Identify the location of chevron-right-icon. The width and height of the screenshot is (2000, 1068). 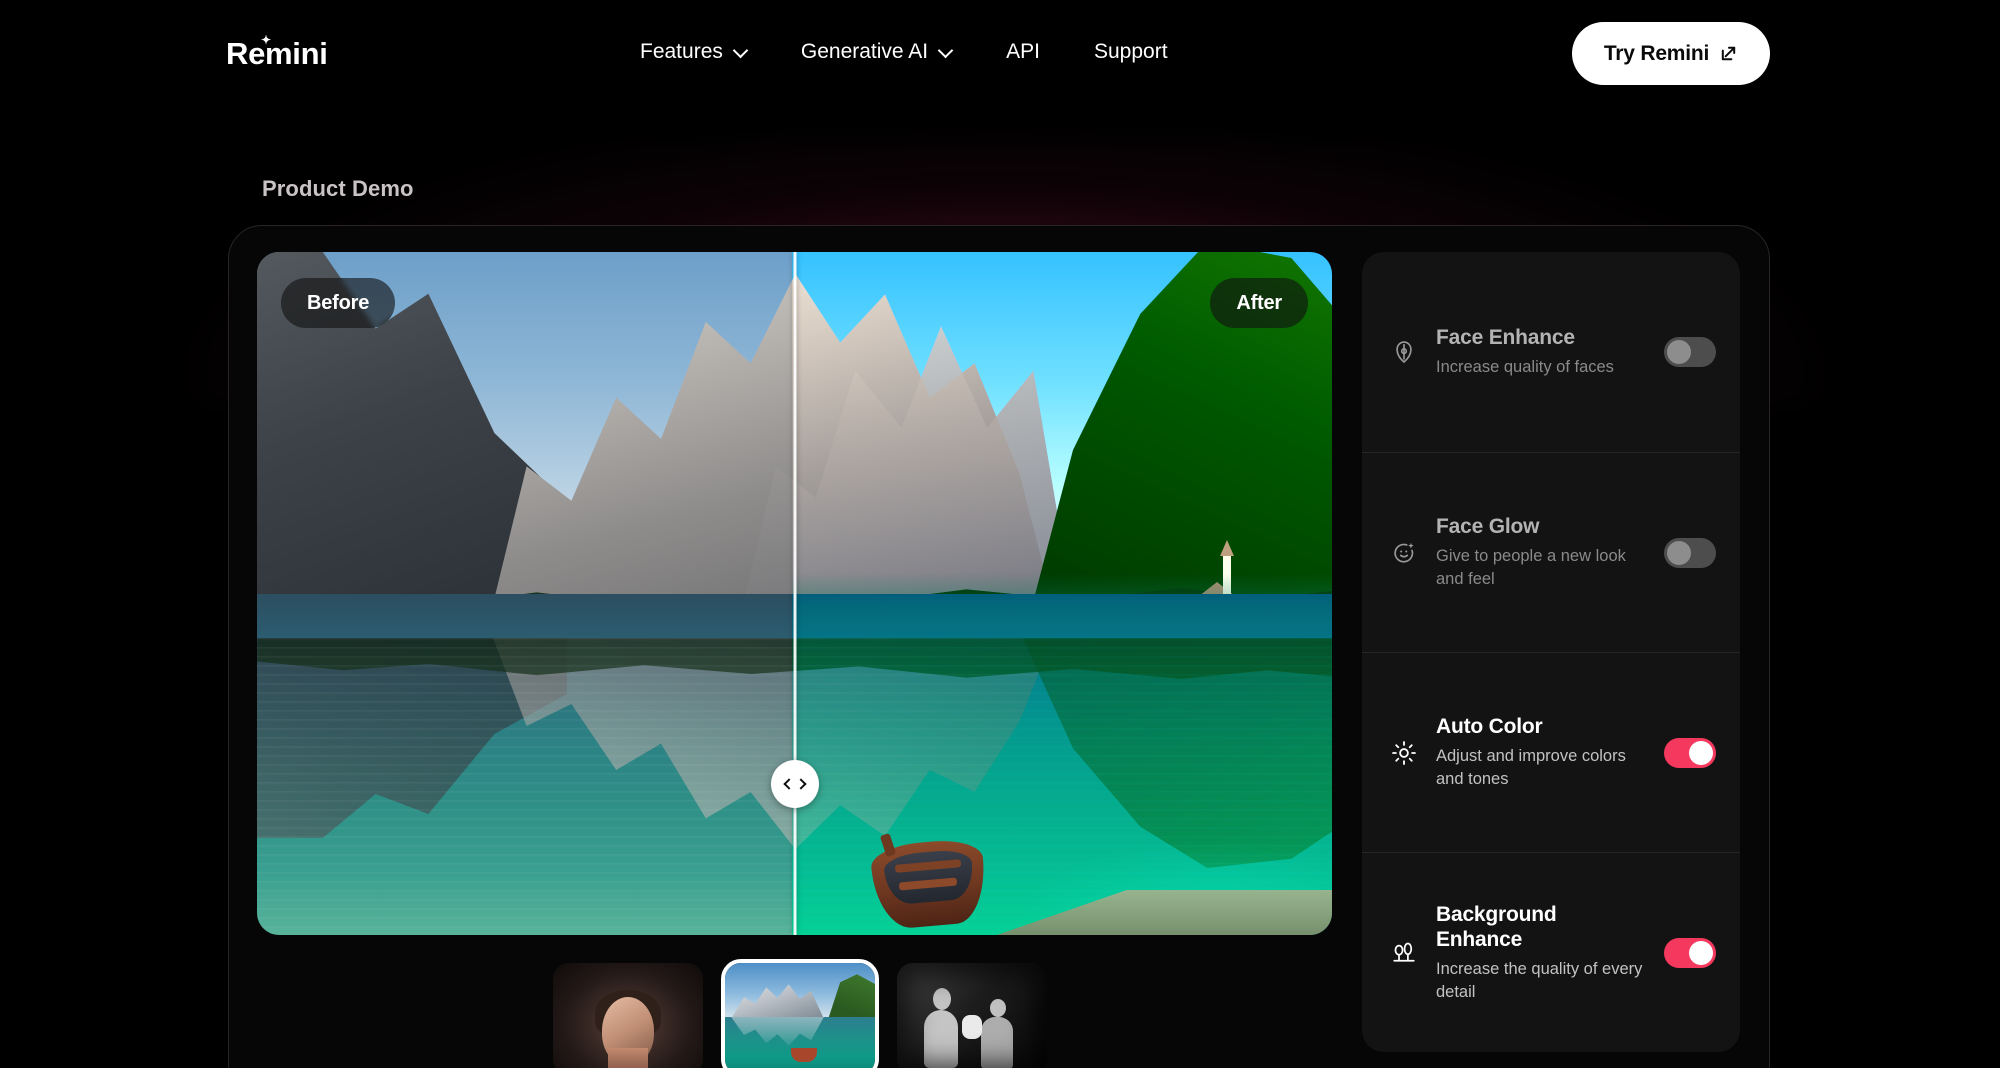
(800, 784).